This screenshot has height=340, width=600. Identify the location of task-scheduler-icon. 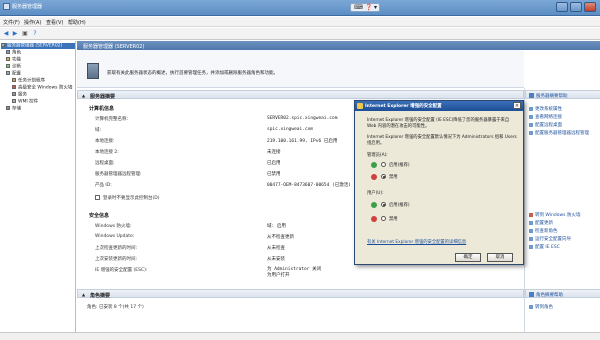
(14, 80).